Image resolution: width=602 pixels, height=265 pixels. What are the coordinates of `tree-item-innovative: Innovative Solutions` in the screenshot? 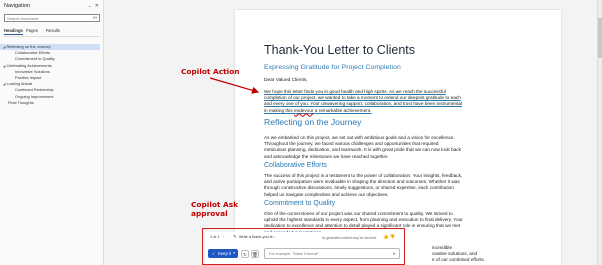 It's located at (32, 72).